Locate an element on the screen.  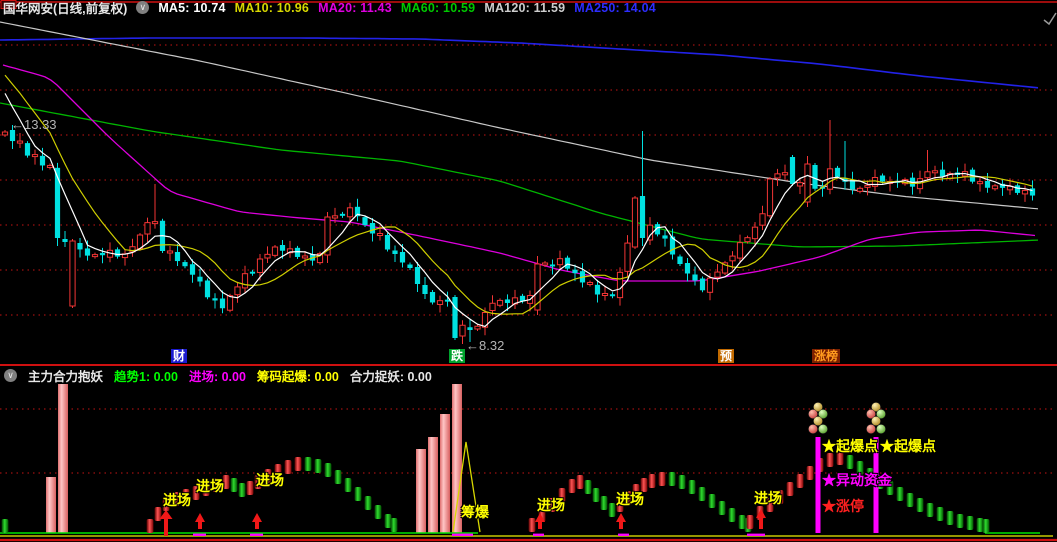
collapse-chevron-icon: ∨ is located at coordinates (143, 7).